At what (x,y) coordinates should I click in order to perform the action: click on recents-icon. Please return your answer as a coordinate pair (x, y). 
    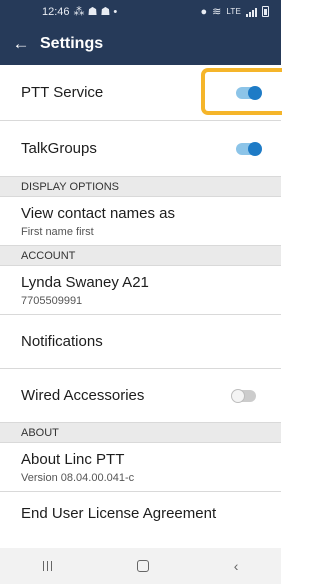
    Looking at the image, I should click on (47, 566).